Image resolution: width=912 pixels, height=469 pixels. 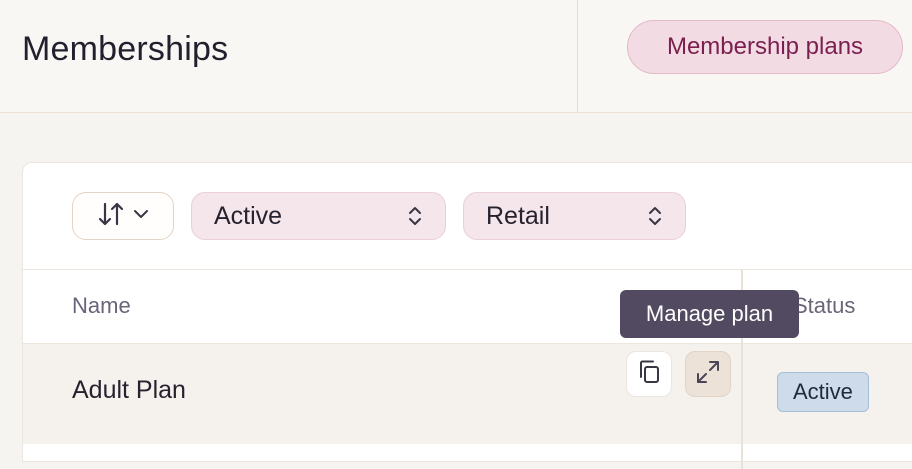 I want to click on column-header-status: Status, so click(x=824, y=306).